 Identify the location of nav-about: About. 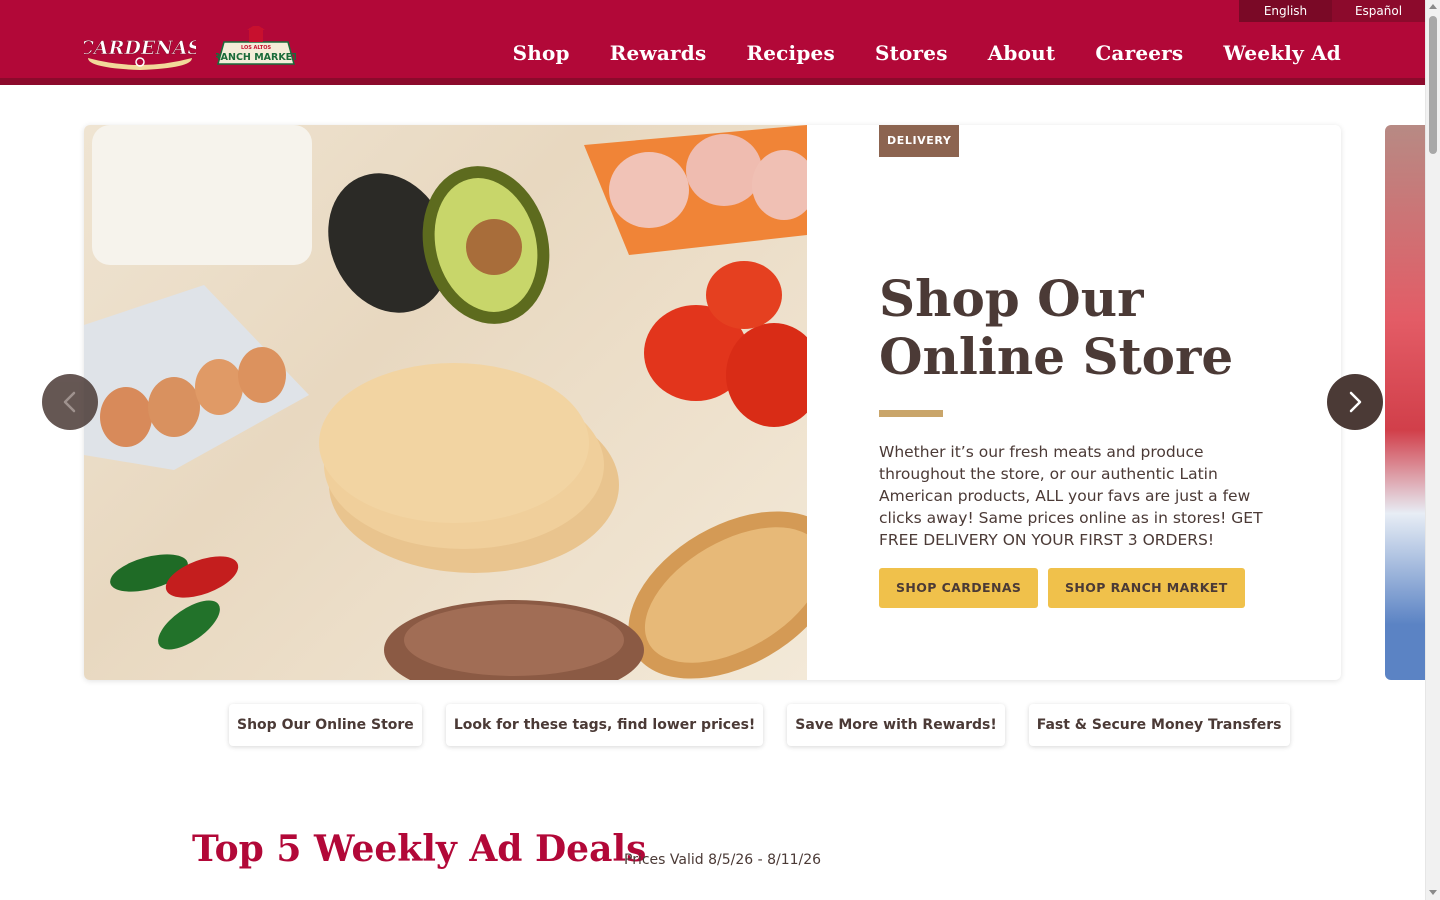
(1022, 53).